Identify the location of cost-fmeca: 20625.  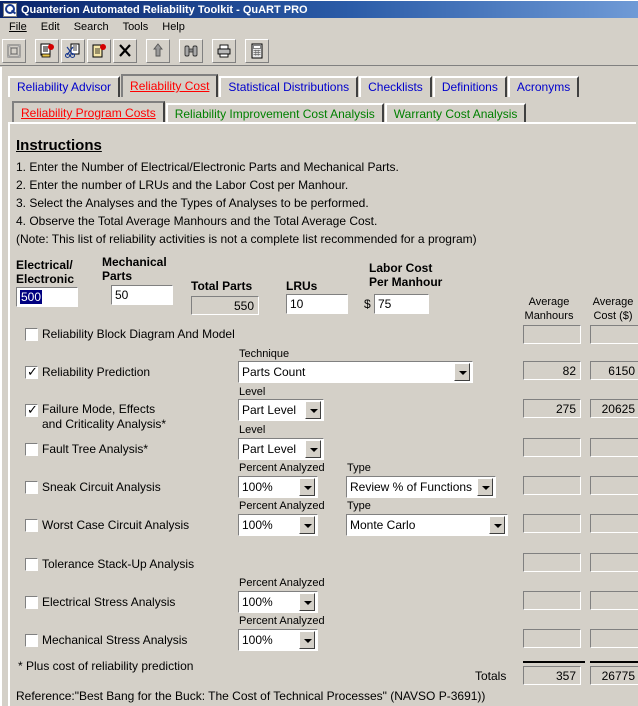
(614, 408).